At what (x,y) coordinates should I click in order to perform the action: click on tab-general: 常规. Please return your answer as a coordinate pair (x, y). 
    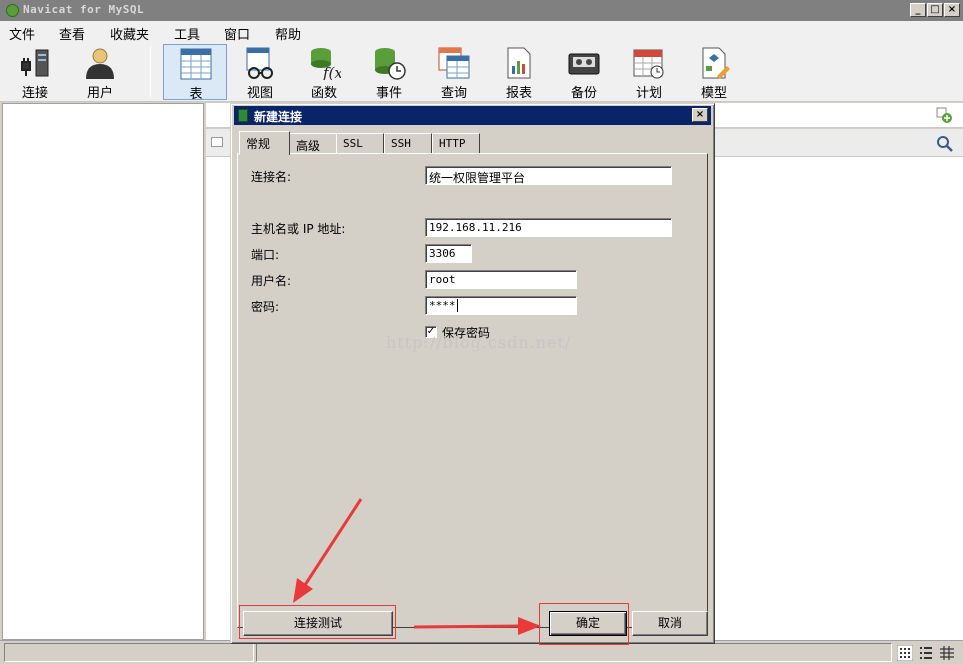
    Looking at the image, I should click on (264, 143).